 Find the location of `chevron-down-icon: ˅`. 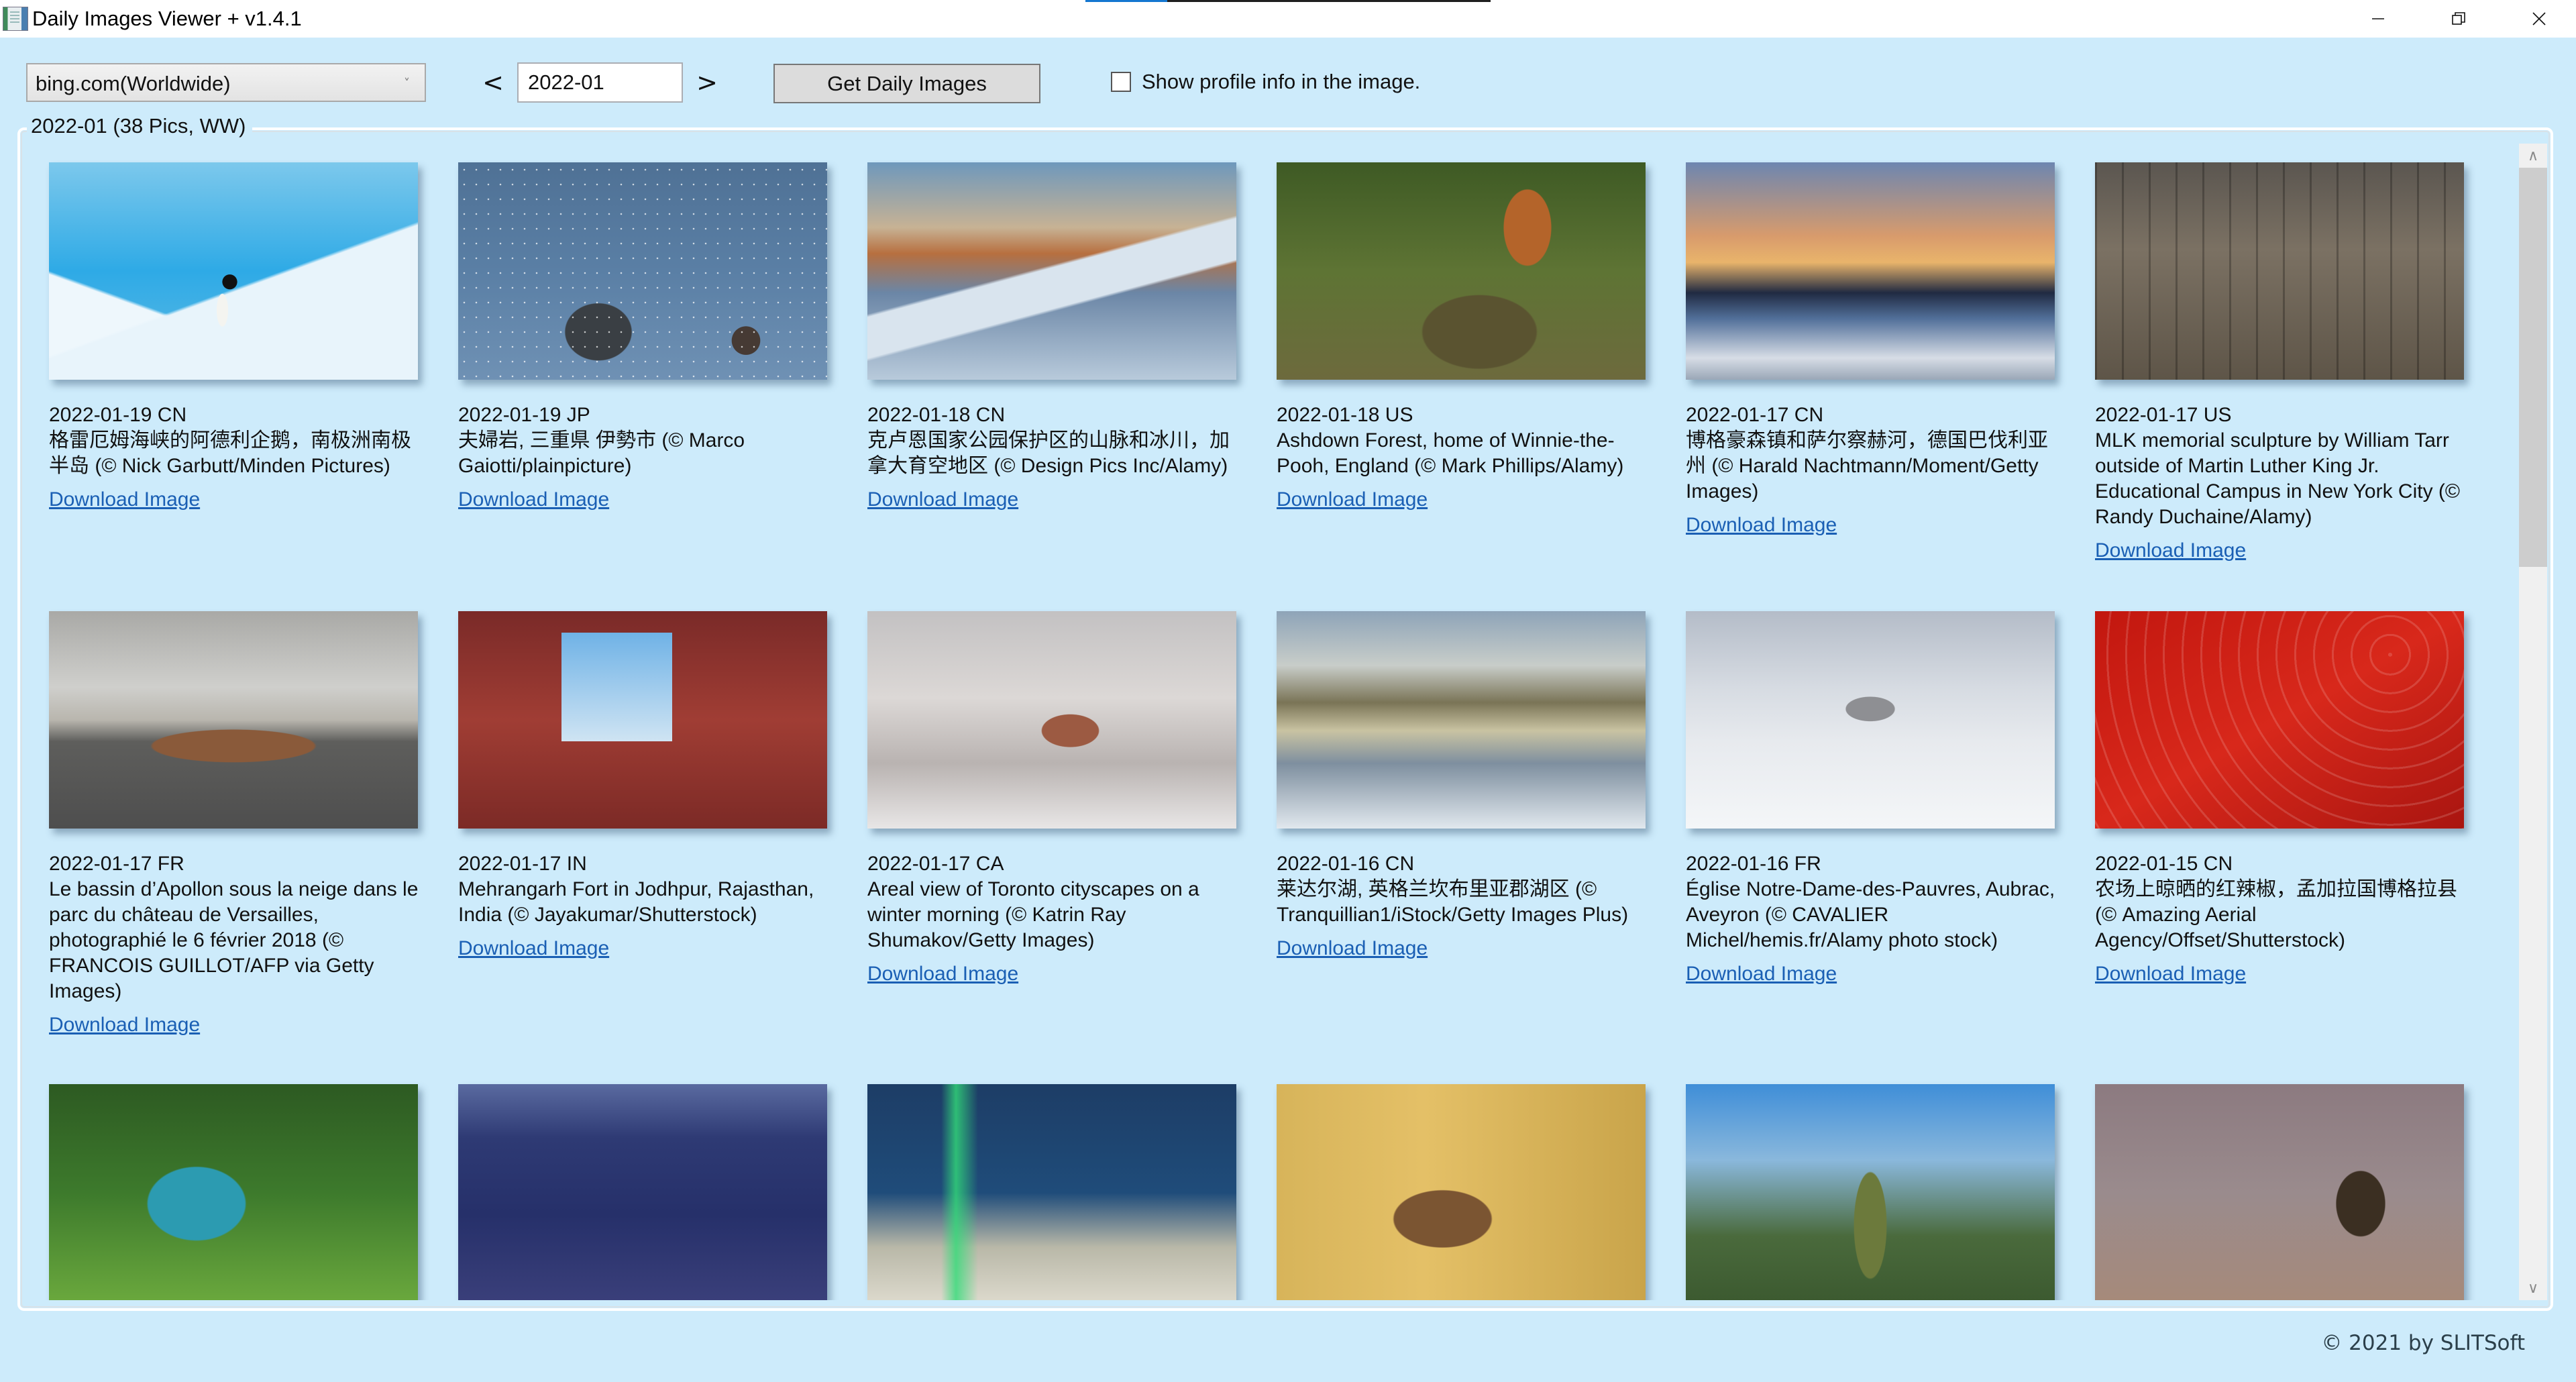

chevron-down-icon: ˅ is located at coordinates (407, 83).